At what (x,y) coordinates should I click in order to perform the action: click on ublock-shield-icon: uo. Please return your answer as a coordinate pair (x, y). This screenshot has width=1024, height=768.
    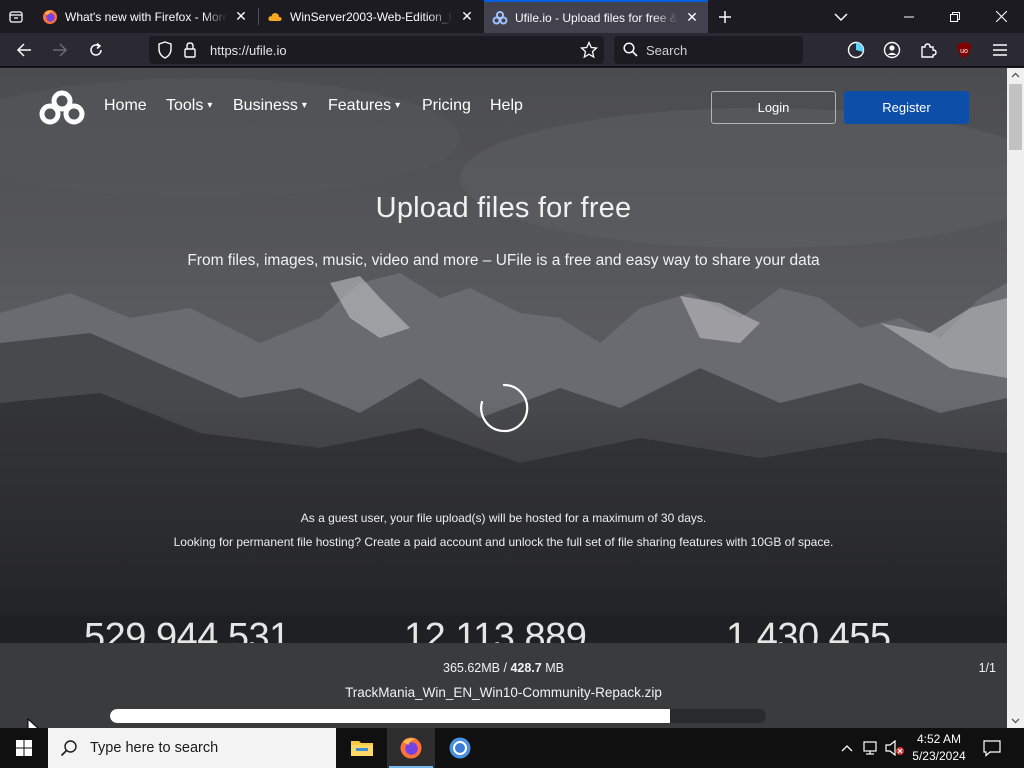
    Looking at the image, I should click on (964, 50).